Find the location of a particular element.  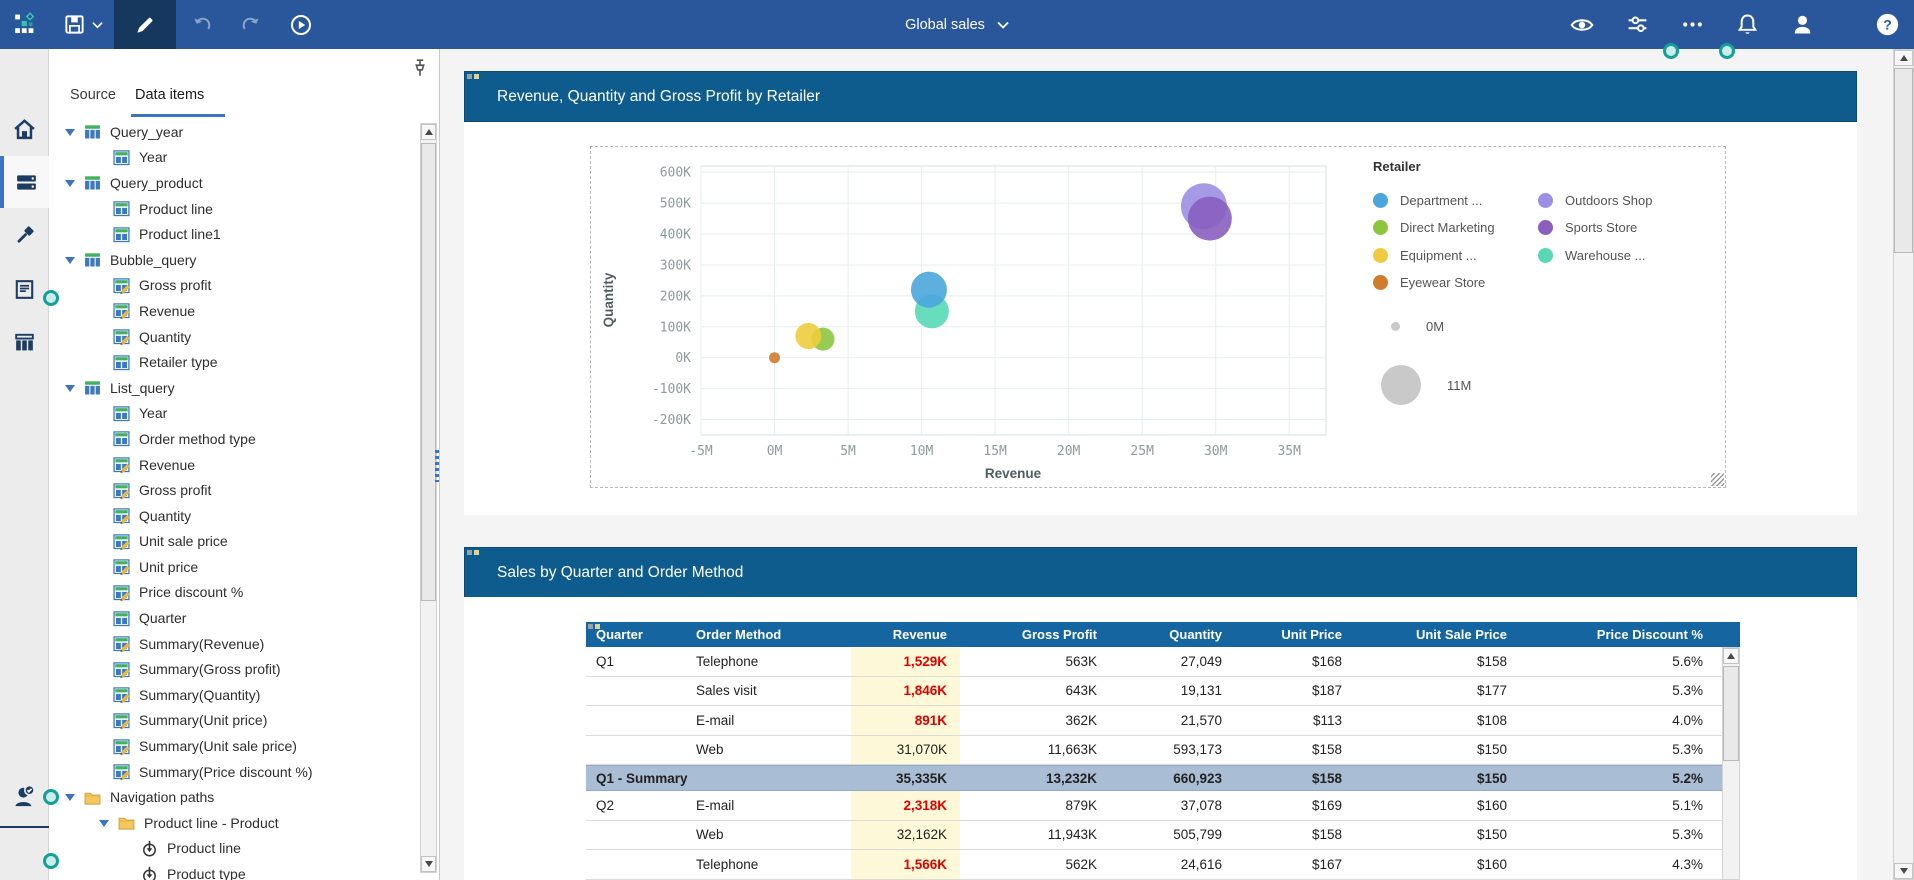

resize-handle is located at coordinates (1717, 479).